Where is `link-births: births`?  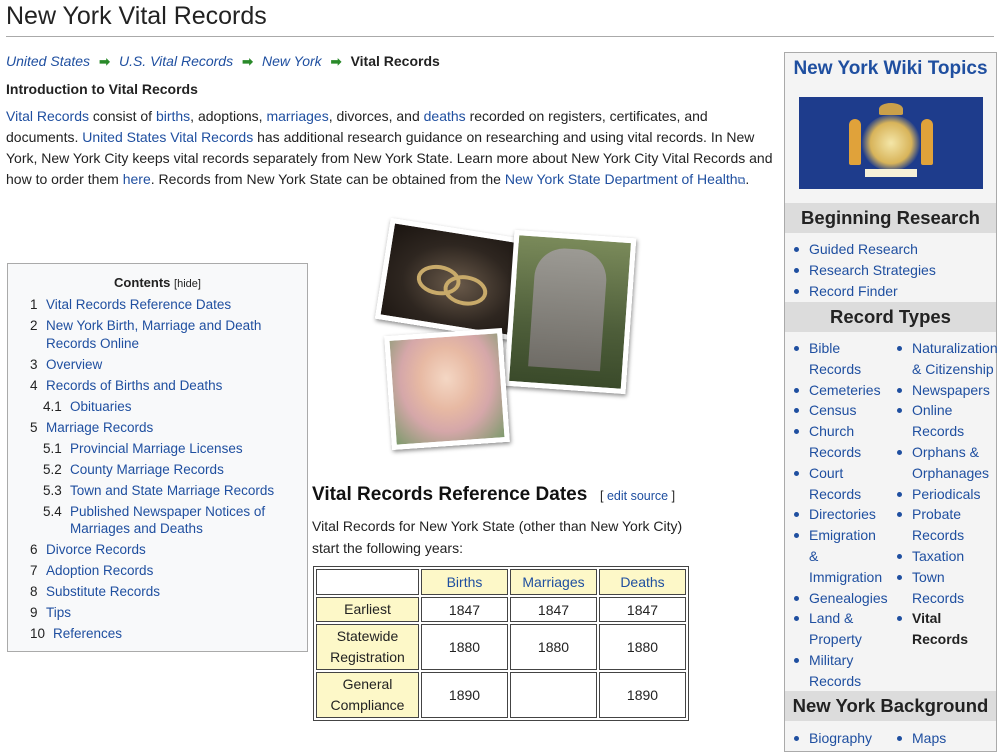
link-births: births is located at coordinates (173, 116).